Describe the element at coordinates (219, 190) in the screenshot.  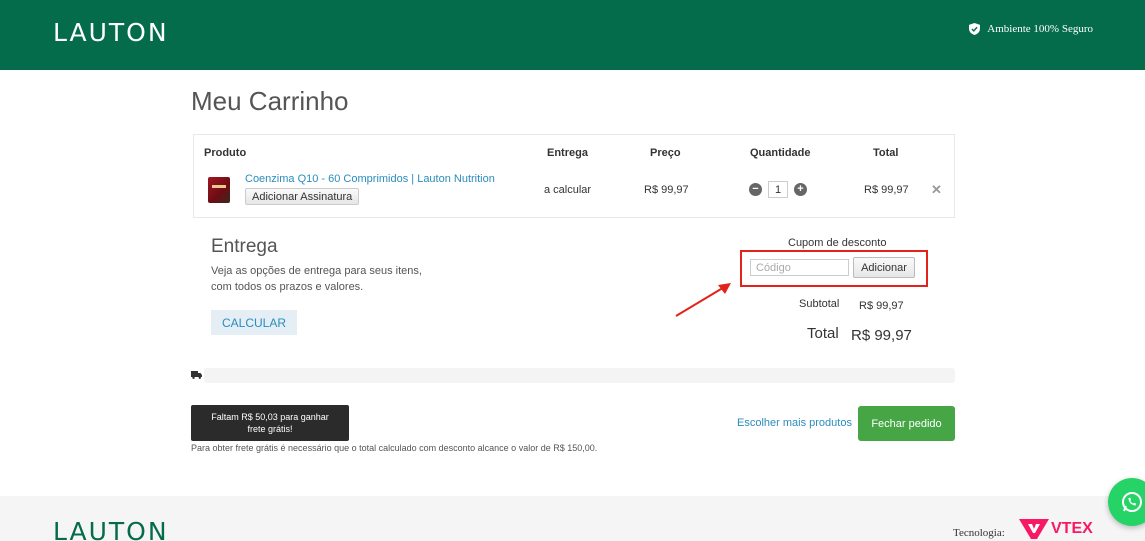
I see `product-thumbnail` at that location.